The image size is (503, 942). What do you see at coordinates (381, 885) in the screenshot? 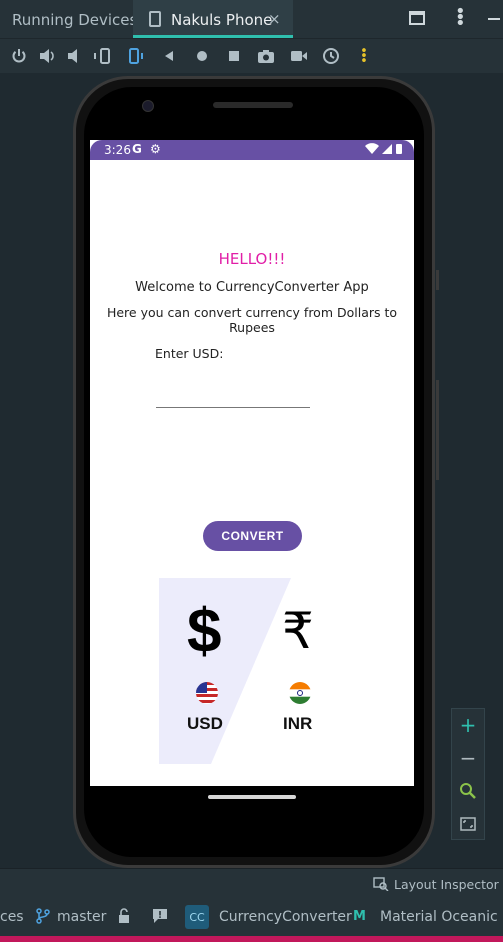
I see `layout-inspector-icon` at bounding box center [381, 885].